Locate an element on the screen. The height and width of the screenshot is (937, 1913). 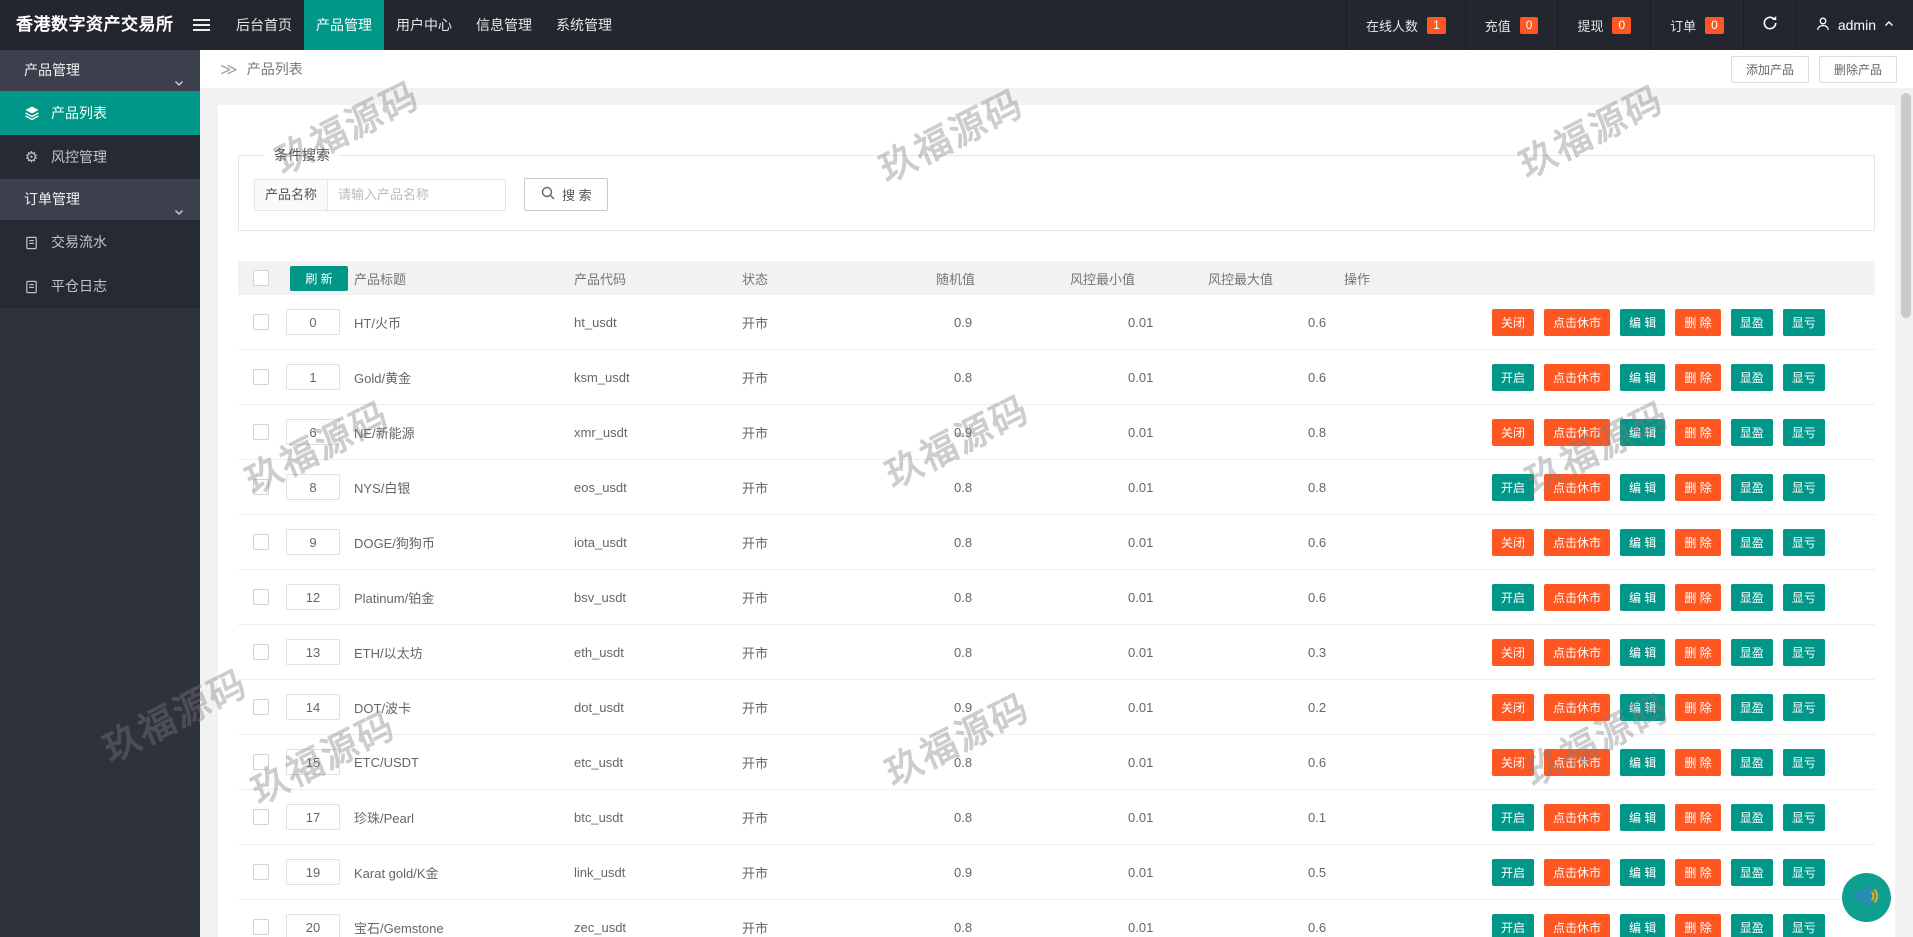
top-stat-withdrawal: 提现 0 is located at coordinates (1603, 25).